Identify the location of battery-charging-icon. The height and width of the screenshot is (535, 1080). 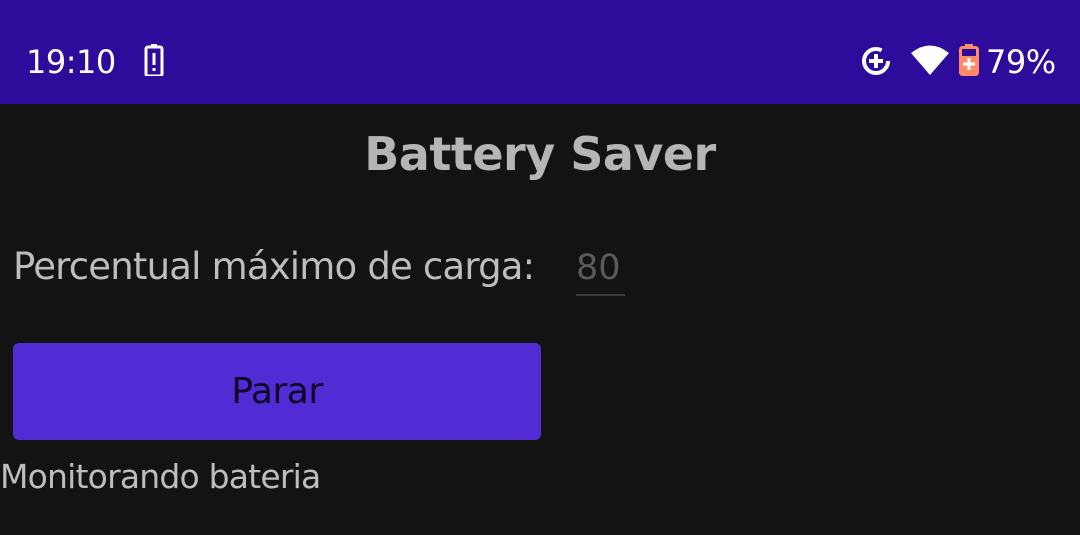
(969, 62).